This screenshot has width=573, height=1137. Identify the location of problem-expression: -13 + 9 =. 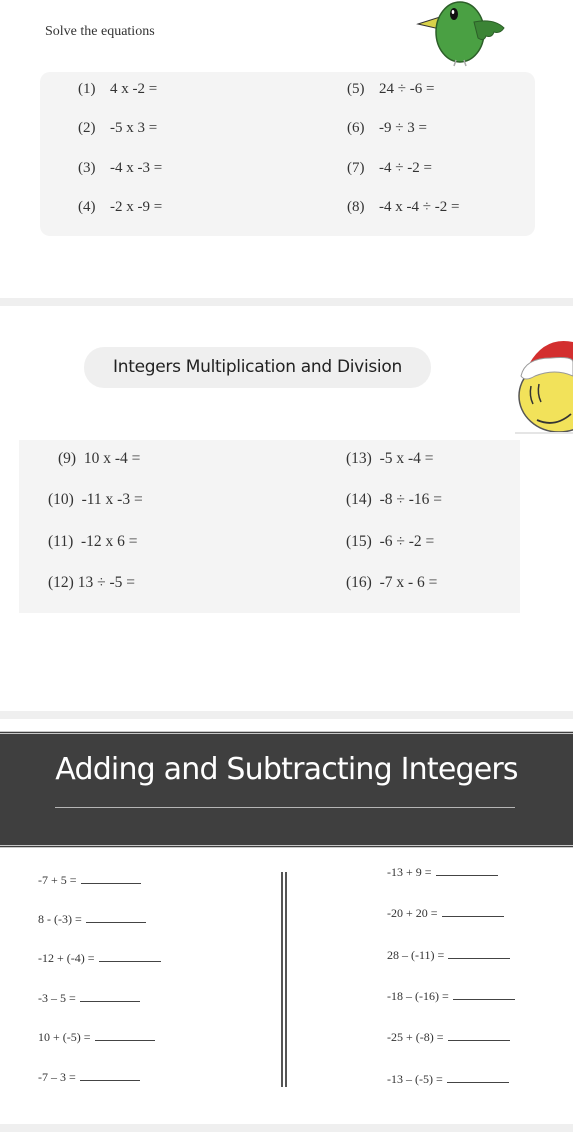
(409, 872).